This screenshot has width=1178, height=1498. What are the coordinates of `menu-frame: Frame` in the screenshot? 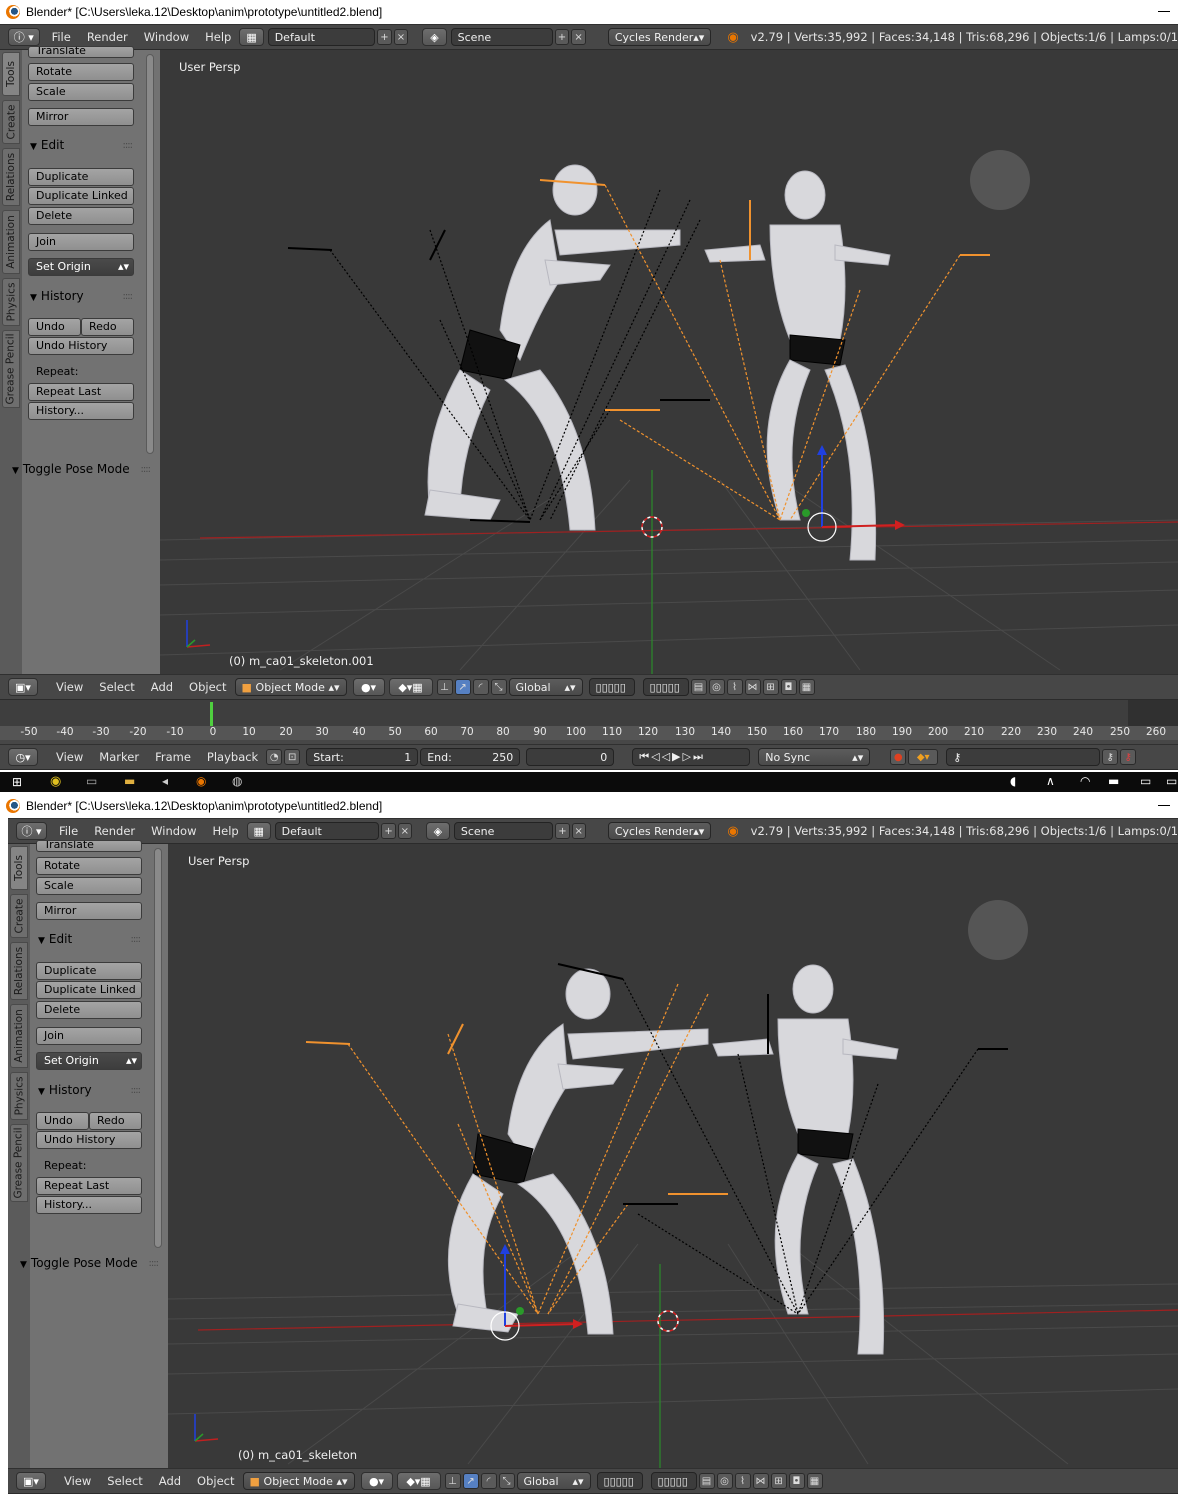 It's located at (173, 757).